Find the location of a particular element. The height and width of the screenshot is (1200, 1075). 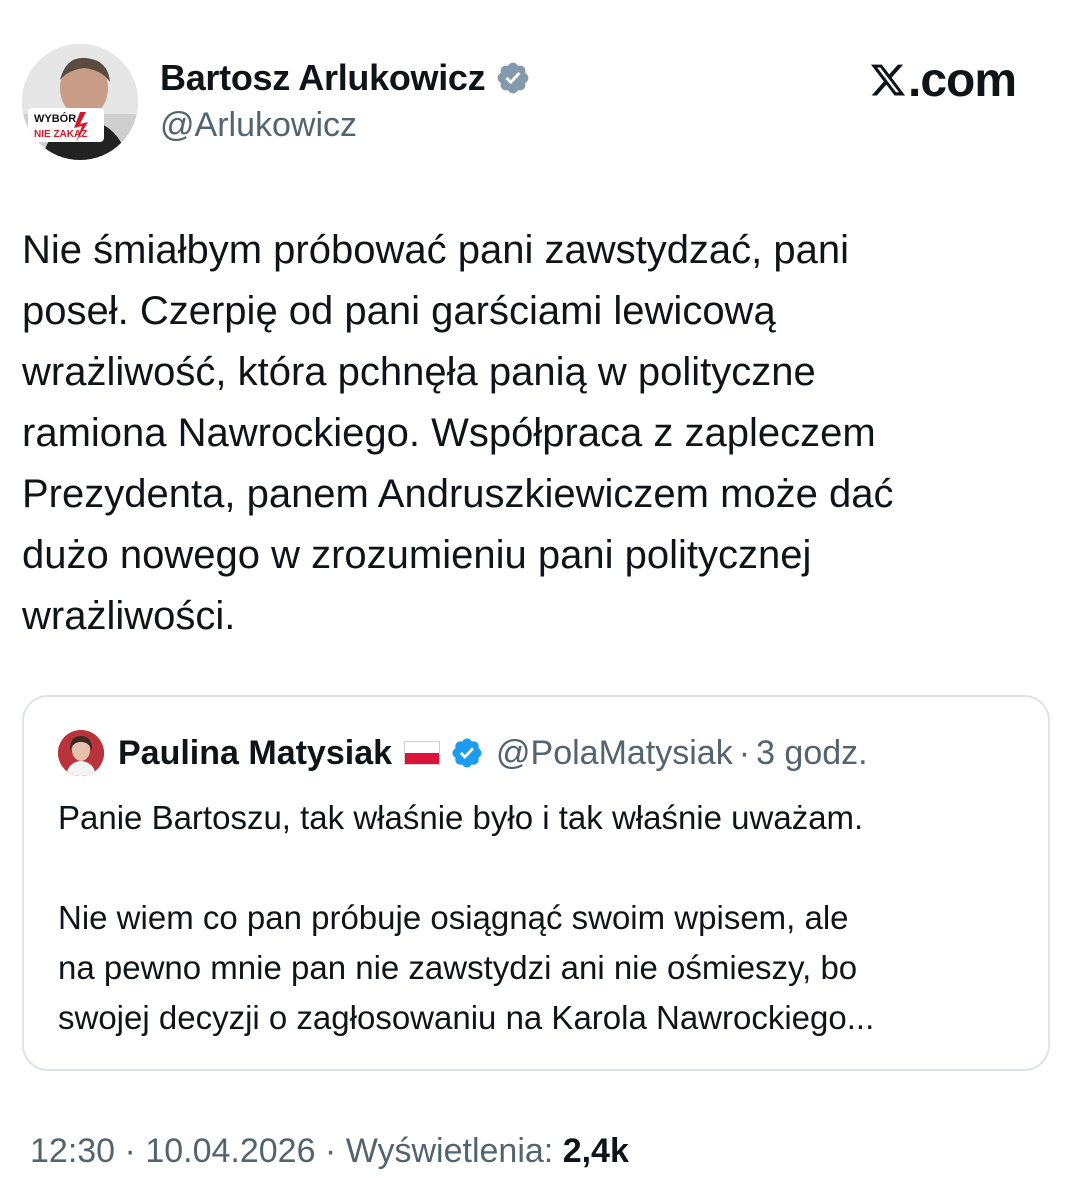

quoted-author-name: Paulina Matysiak is located at coordinates (255, 753).